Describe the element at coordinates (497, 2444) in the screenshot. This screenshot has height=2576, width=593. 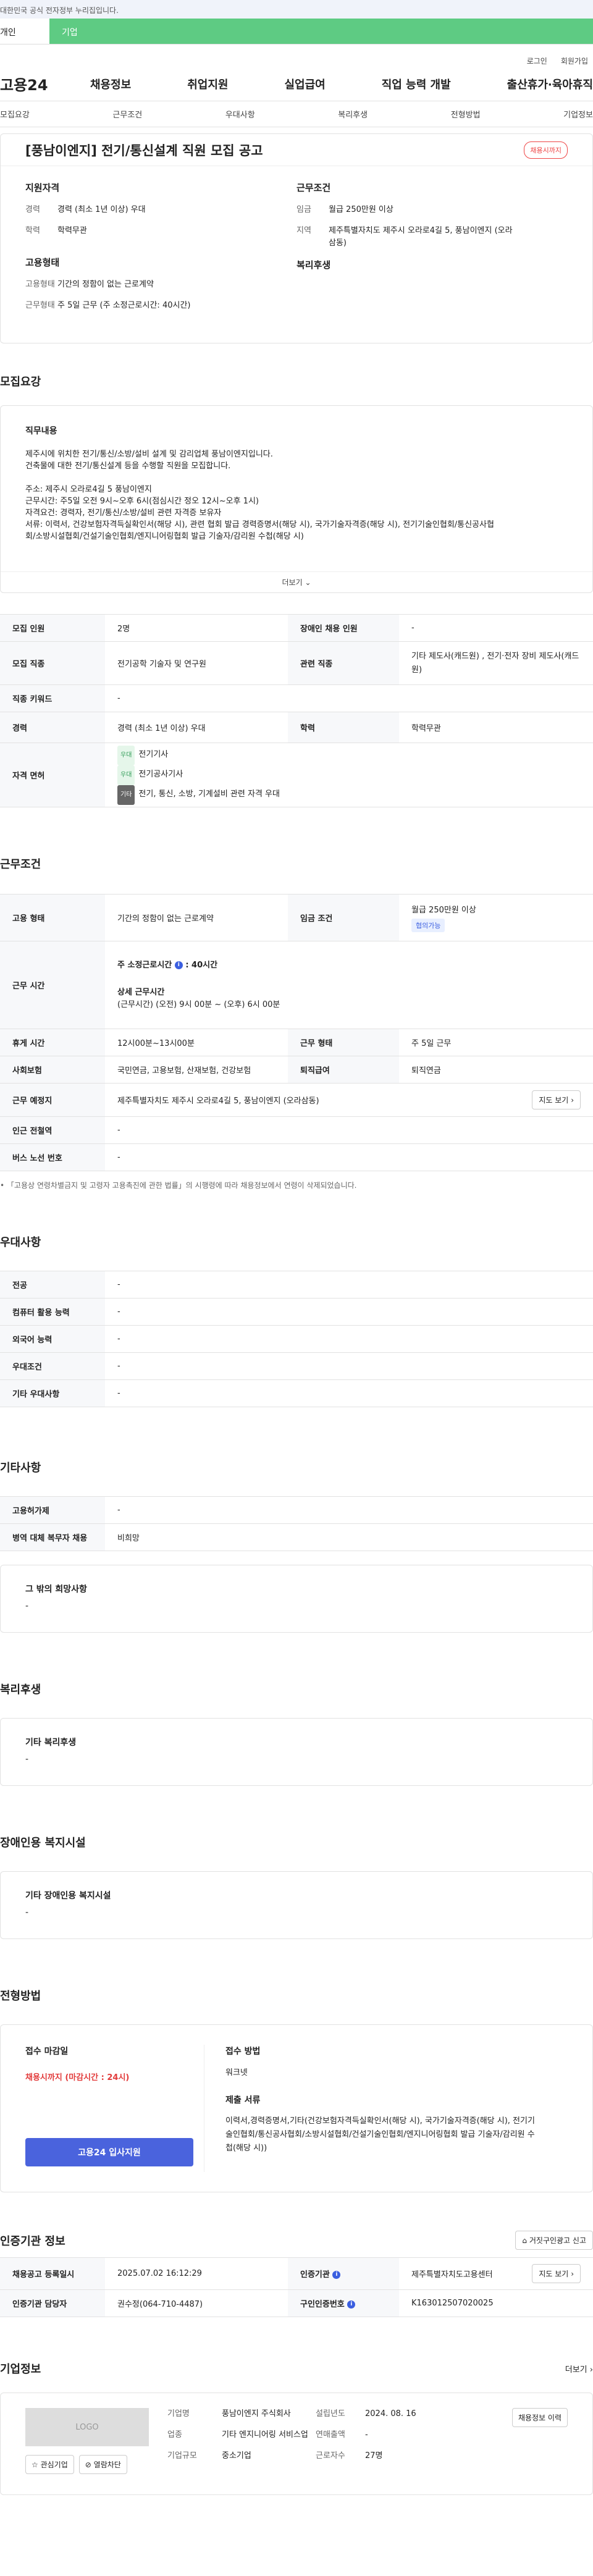
I see `company-hire-col: 채용정보 이력` at that location.